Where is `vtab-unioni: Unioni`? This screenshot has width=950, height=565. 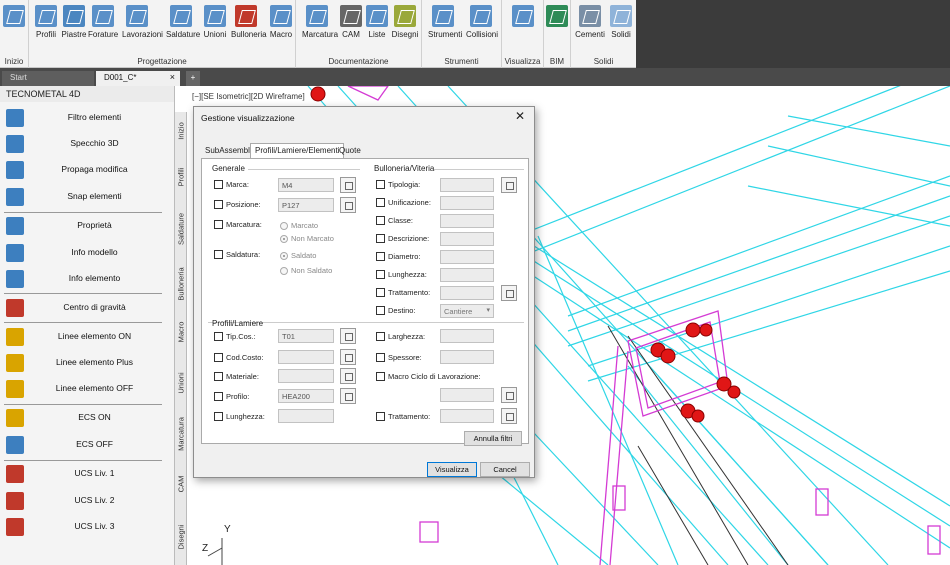 vtab-unioni: Unioni is located at coordinates (181, 383).